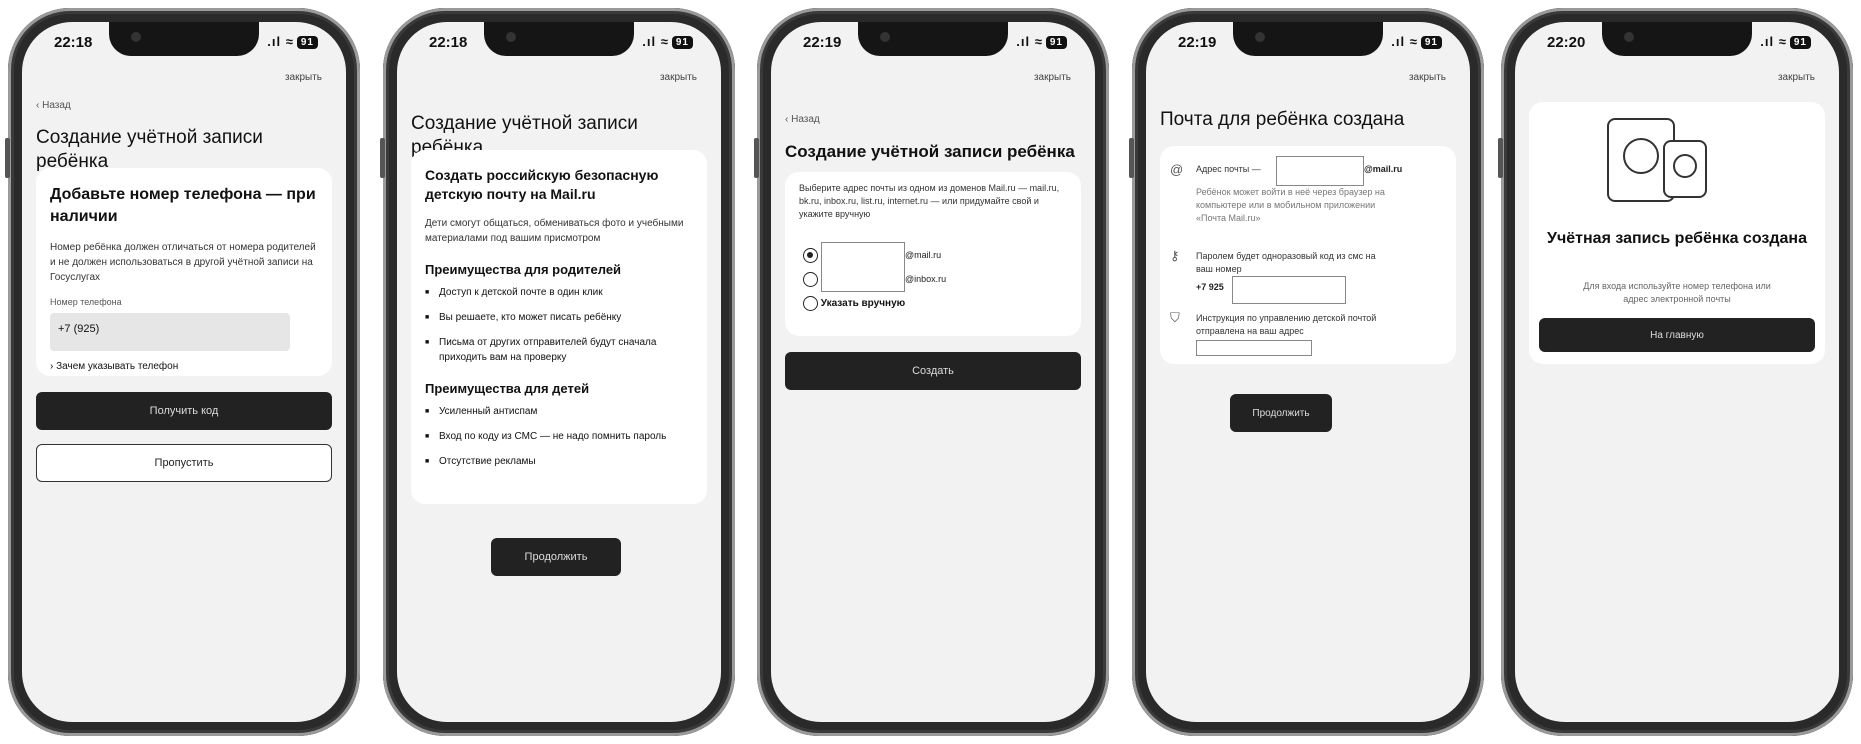  I want to click on get-code-button: Получить код, so click(184, 411).